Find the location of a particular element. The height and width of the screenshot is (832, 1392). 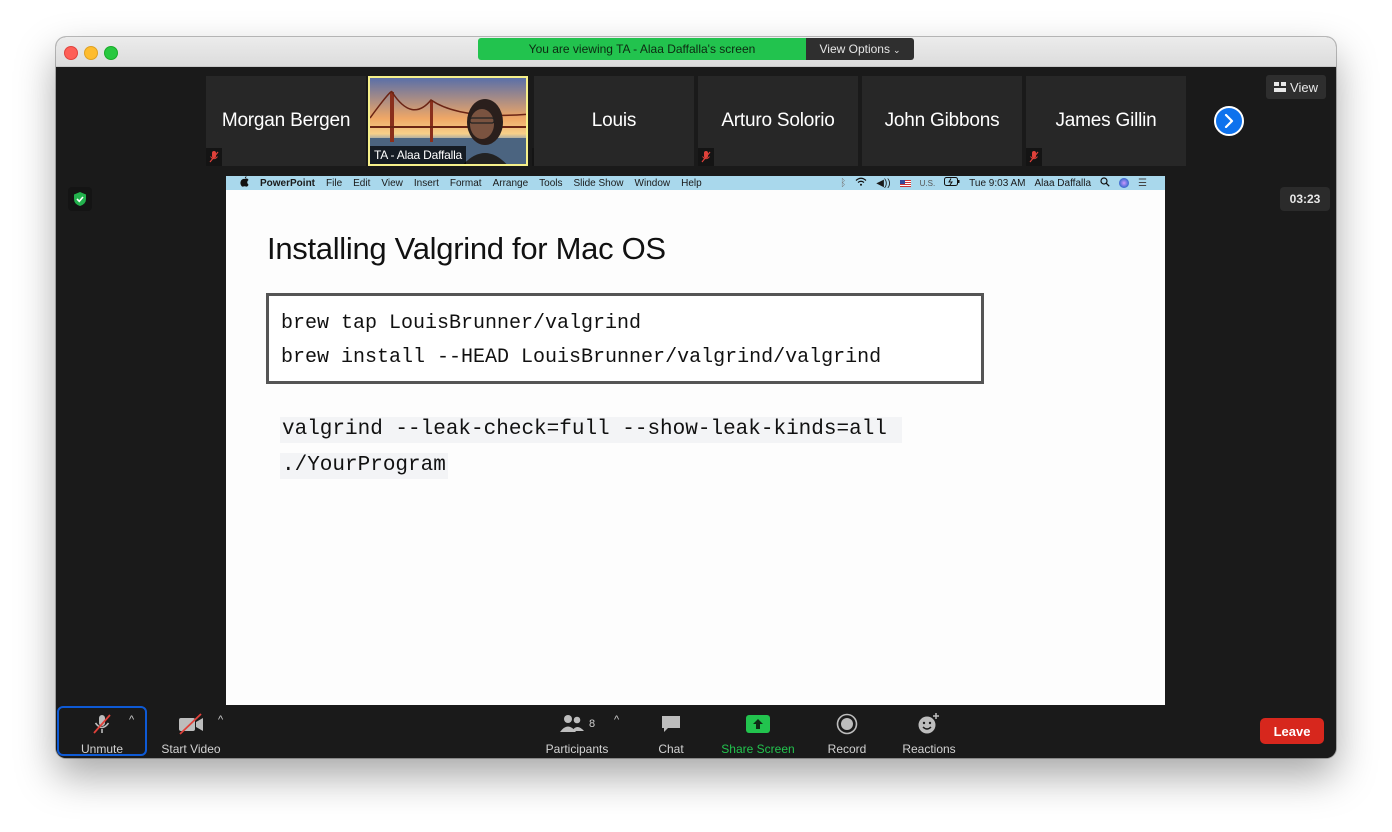

meeting-timer: 03:23 is located at coordinates (1305, 199).